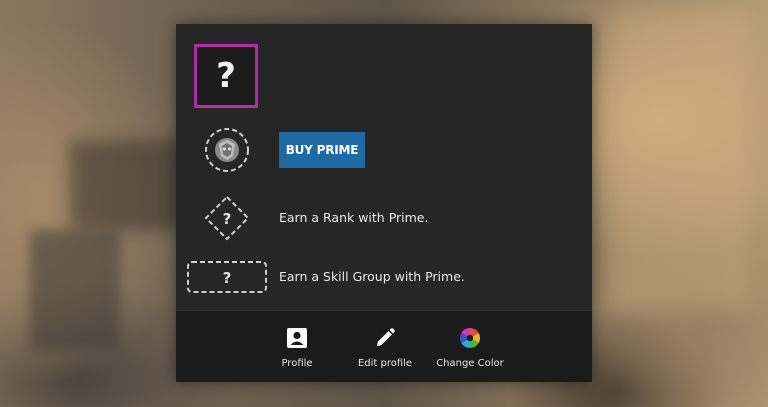 The height and width of the screenshot is (407, 768). Describe the element at coordinates (470, 363) in the screenshot. I see `change-color-label: Change Color` at that location.